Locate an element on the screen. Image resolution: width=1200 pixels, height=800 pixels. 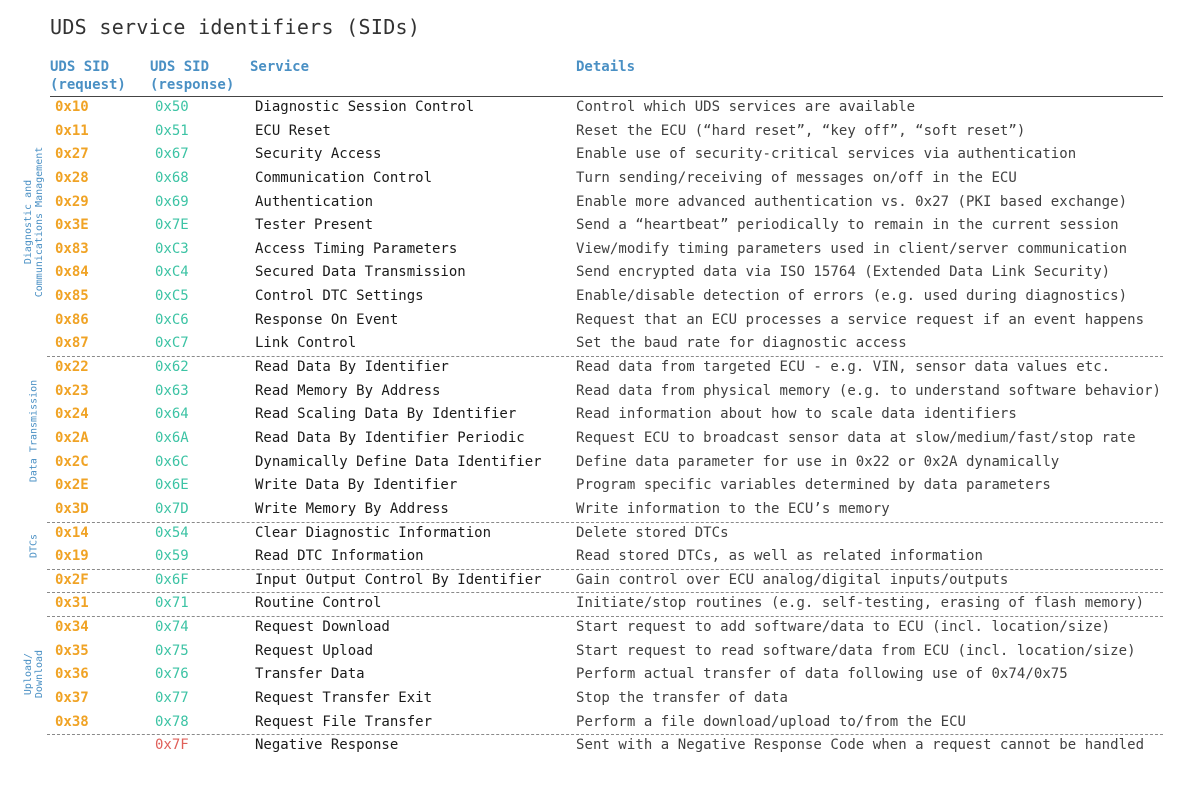
service-name: Link Control is located at coordinates (306, 343).